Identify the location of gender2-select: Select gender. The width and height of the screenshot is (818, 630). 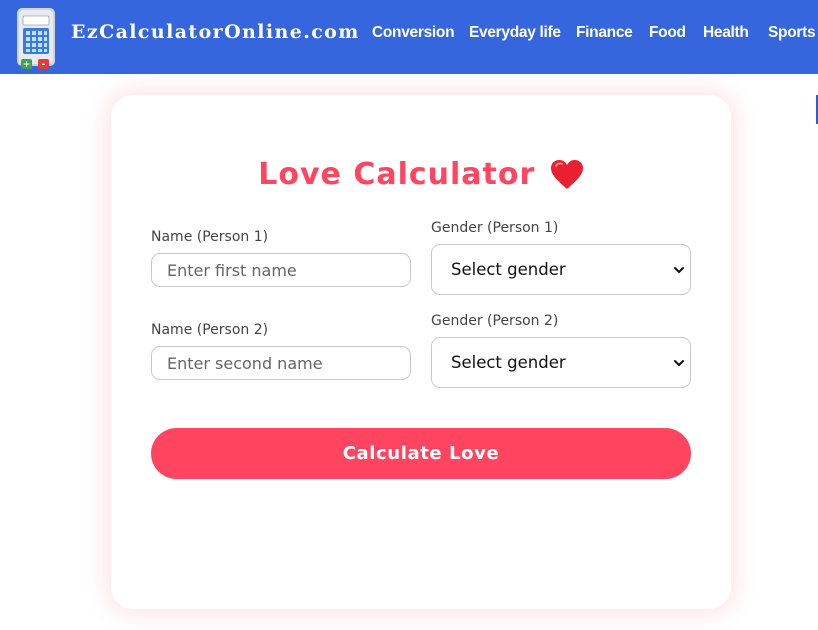
(561, 362).